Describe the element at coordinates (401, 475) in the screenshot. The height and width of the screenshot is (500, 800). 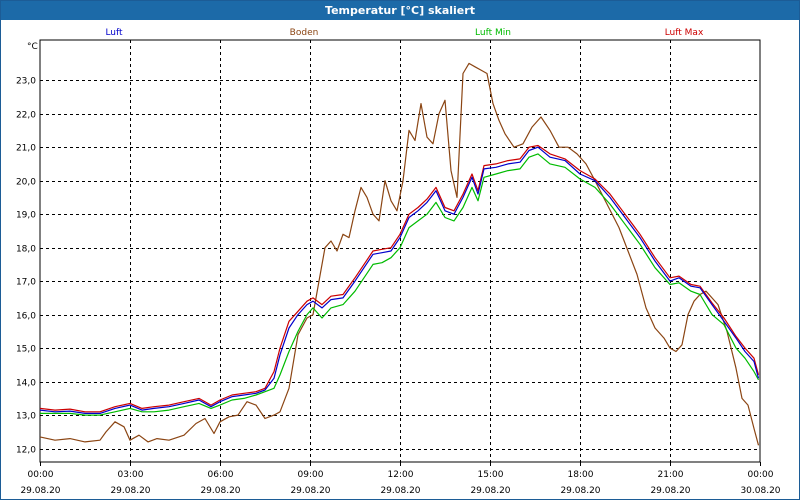
I see `x-tick-time: 12:00` at that location.